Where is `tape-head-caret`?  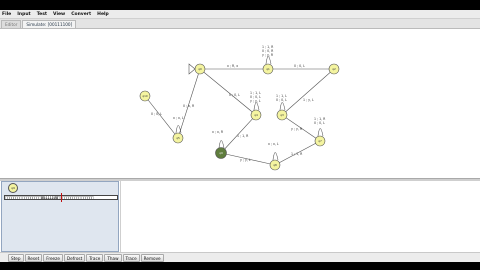
tape-head-caret is located at coordinates (61, 197).